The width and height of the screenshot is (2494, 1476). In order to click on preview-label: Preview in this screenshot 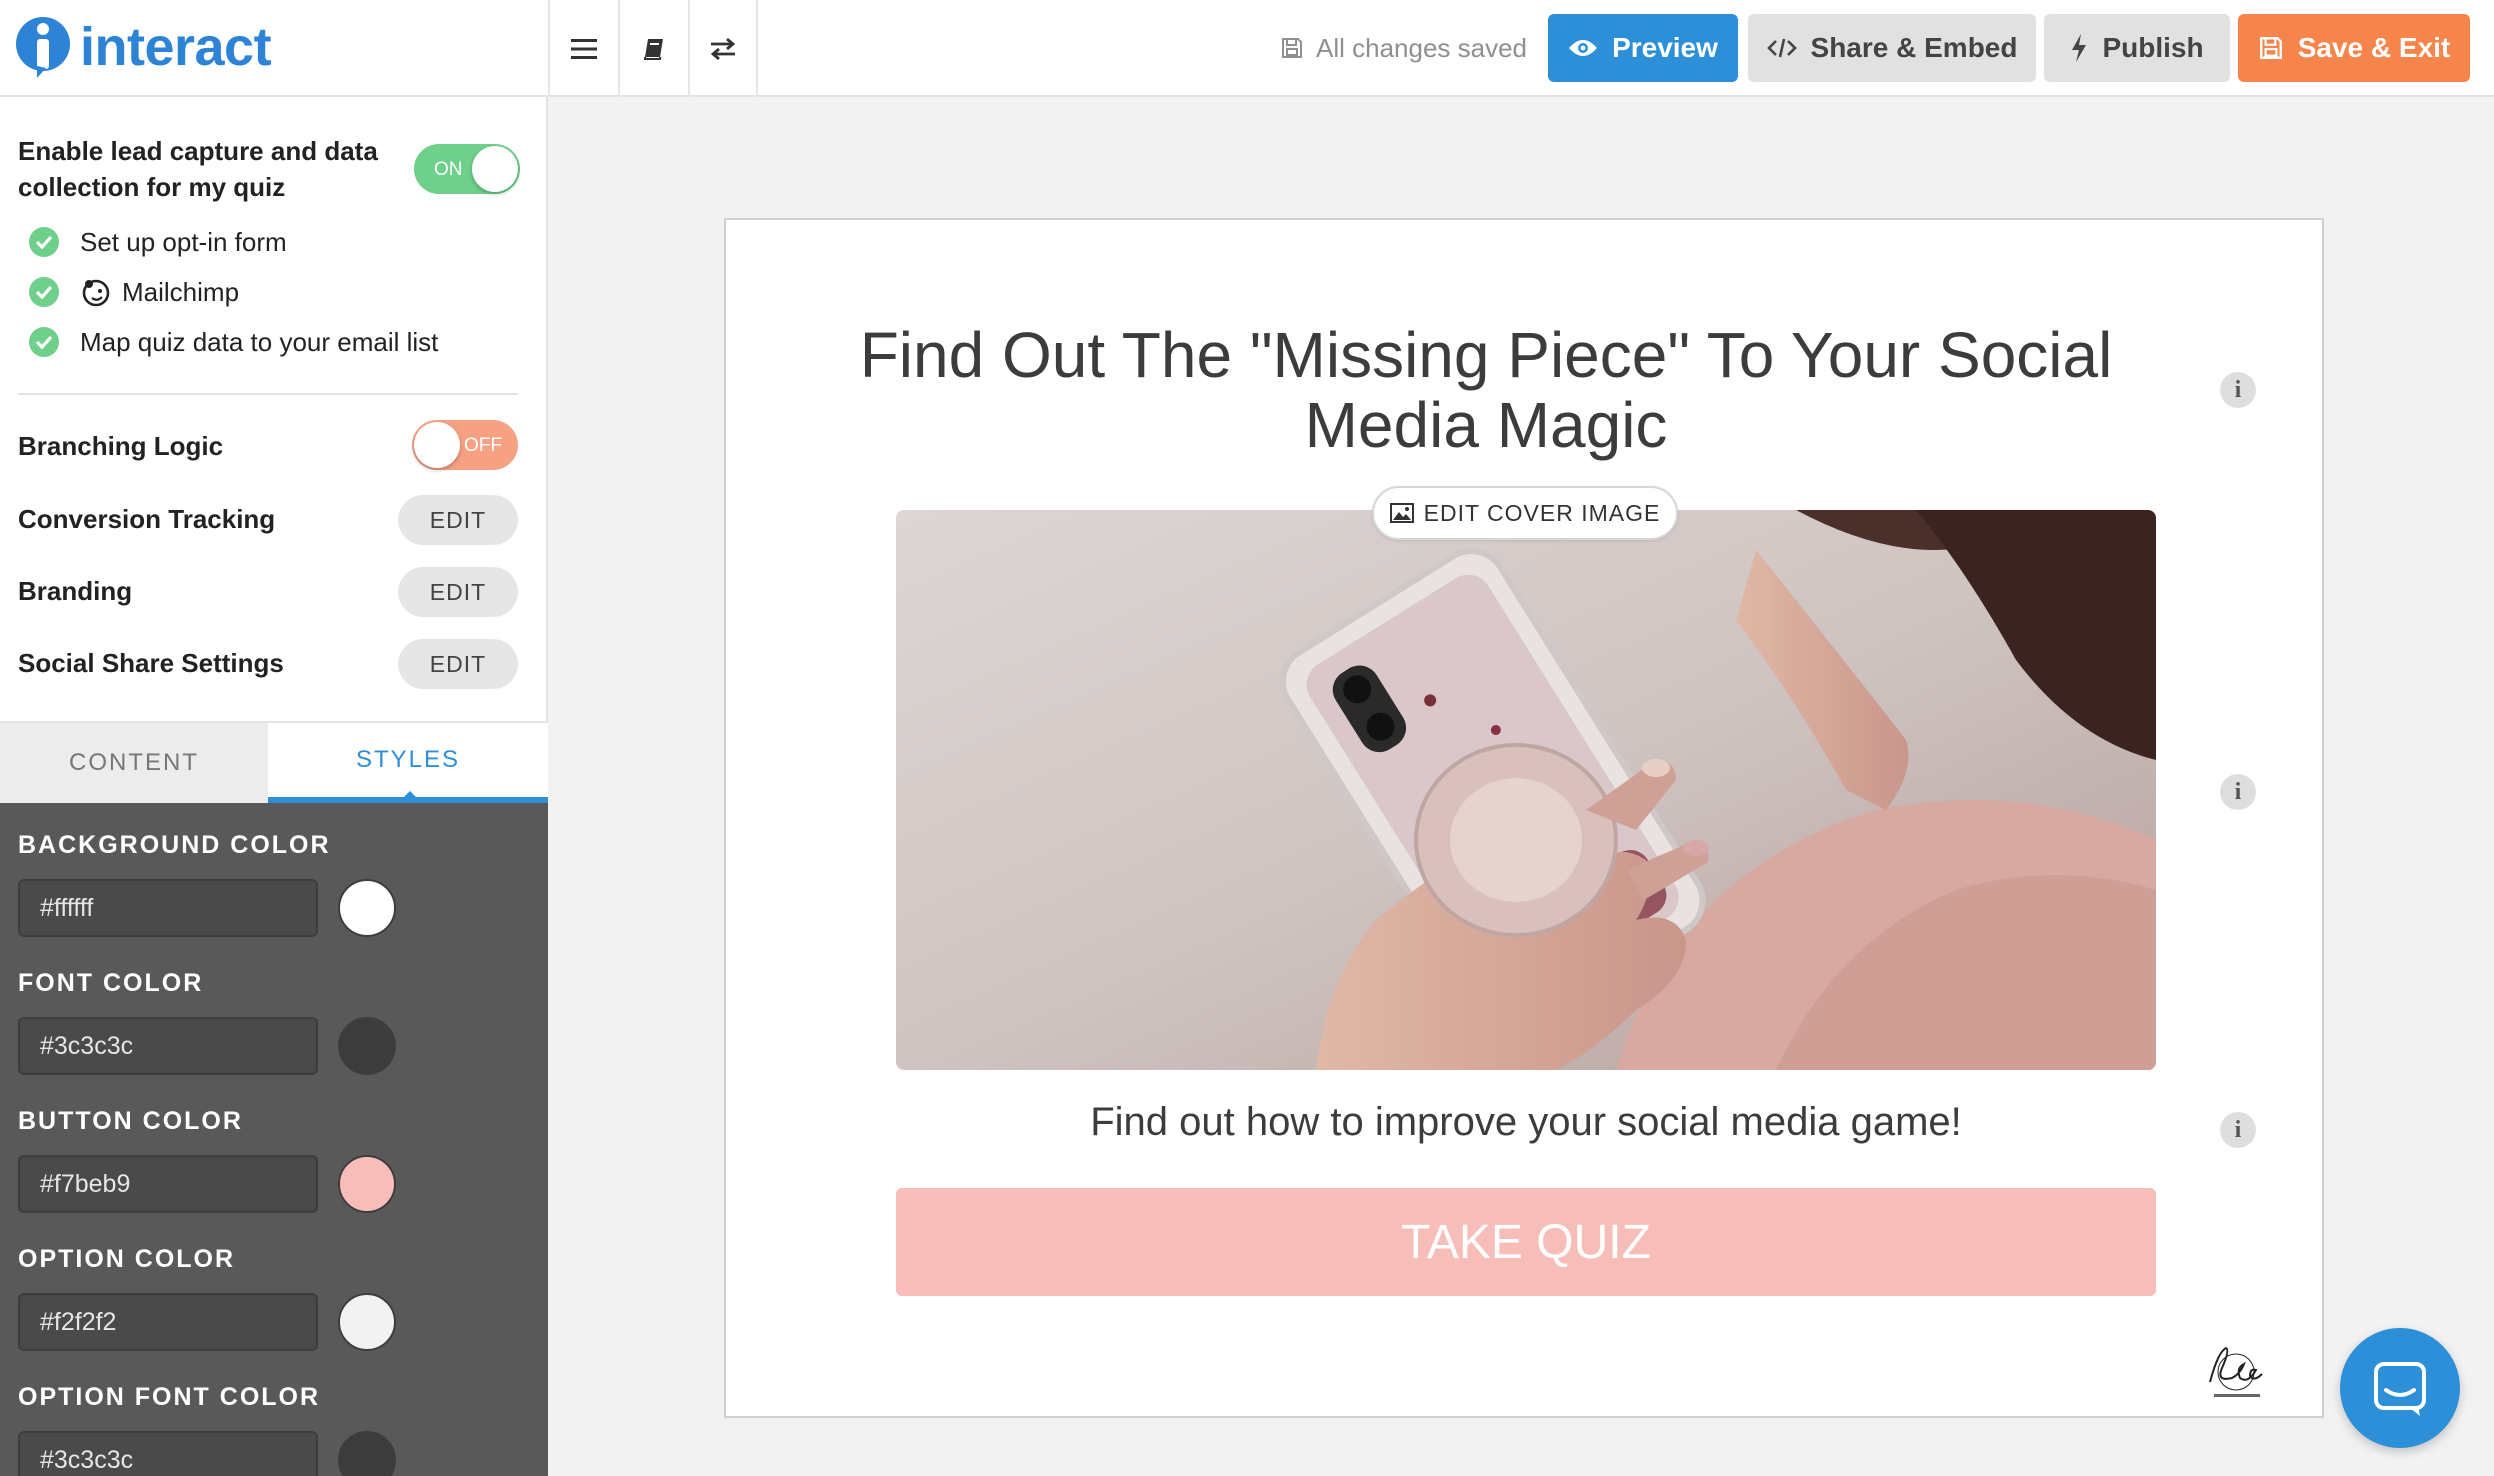, I will do `click(1665, 47)`.